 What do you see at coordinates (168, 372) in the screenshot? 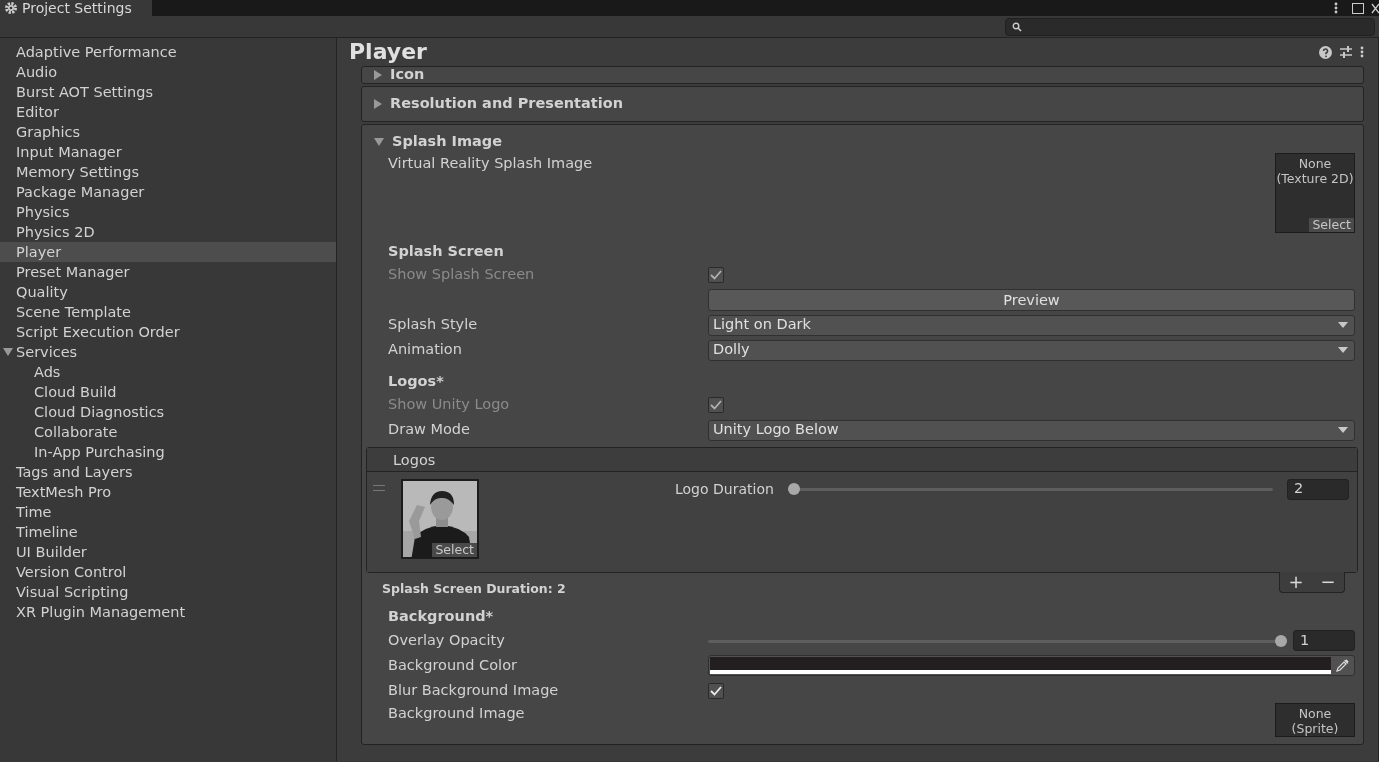
I see `sidebar-item: Ads` at bounding box center [168, 372].